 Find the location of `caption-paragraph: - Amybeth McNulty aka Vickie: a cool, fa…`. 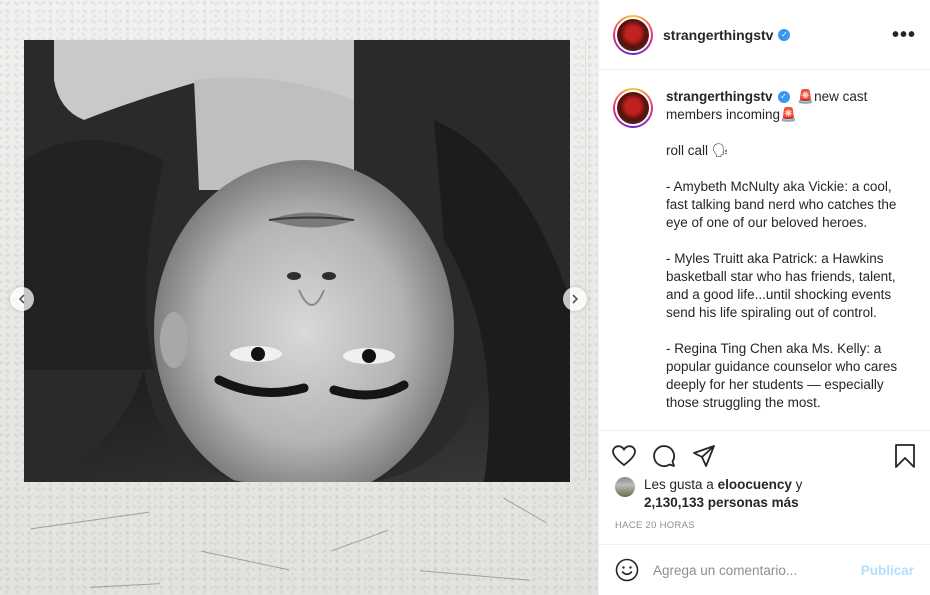

caption-paragraph: - Amybeth McNulty aka Vickie: a cool, fa… is located at coordinates (781, 204).